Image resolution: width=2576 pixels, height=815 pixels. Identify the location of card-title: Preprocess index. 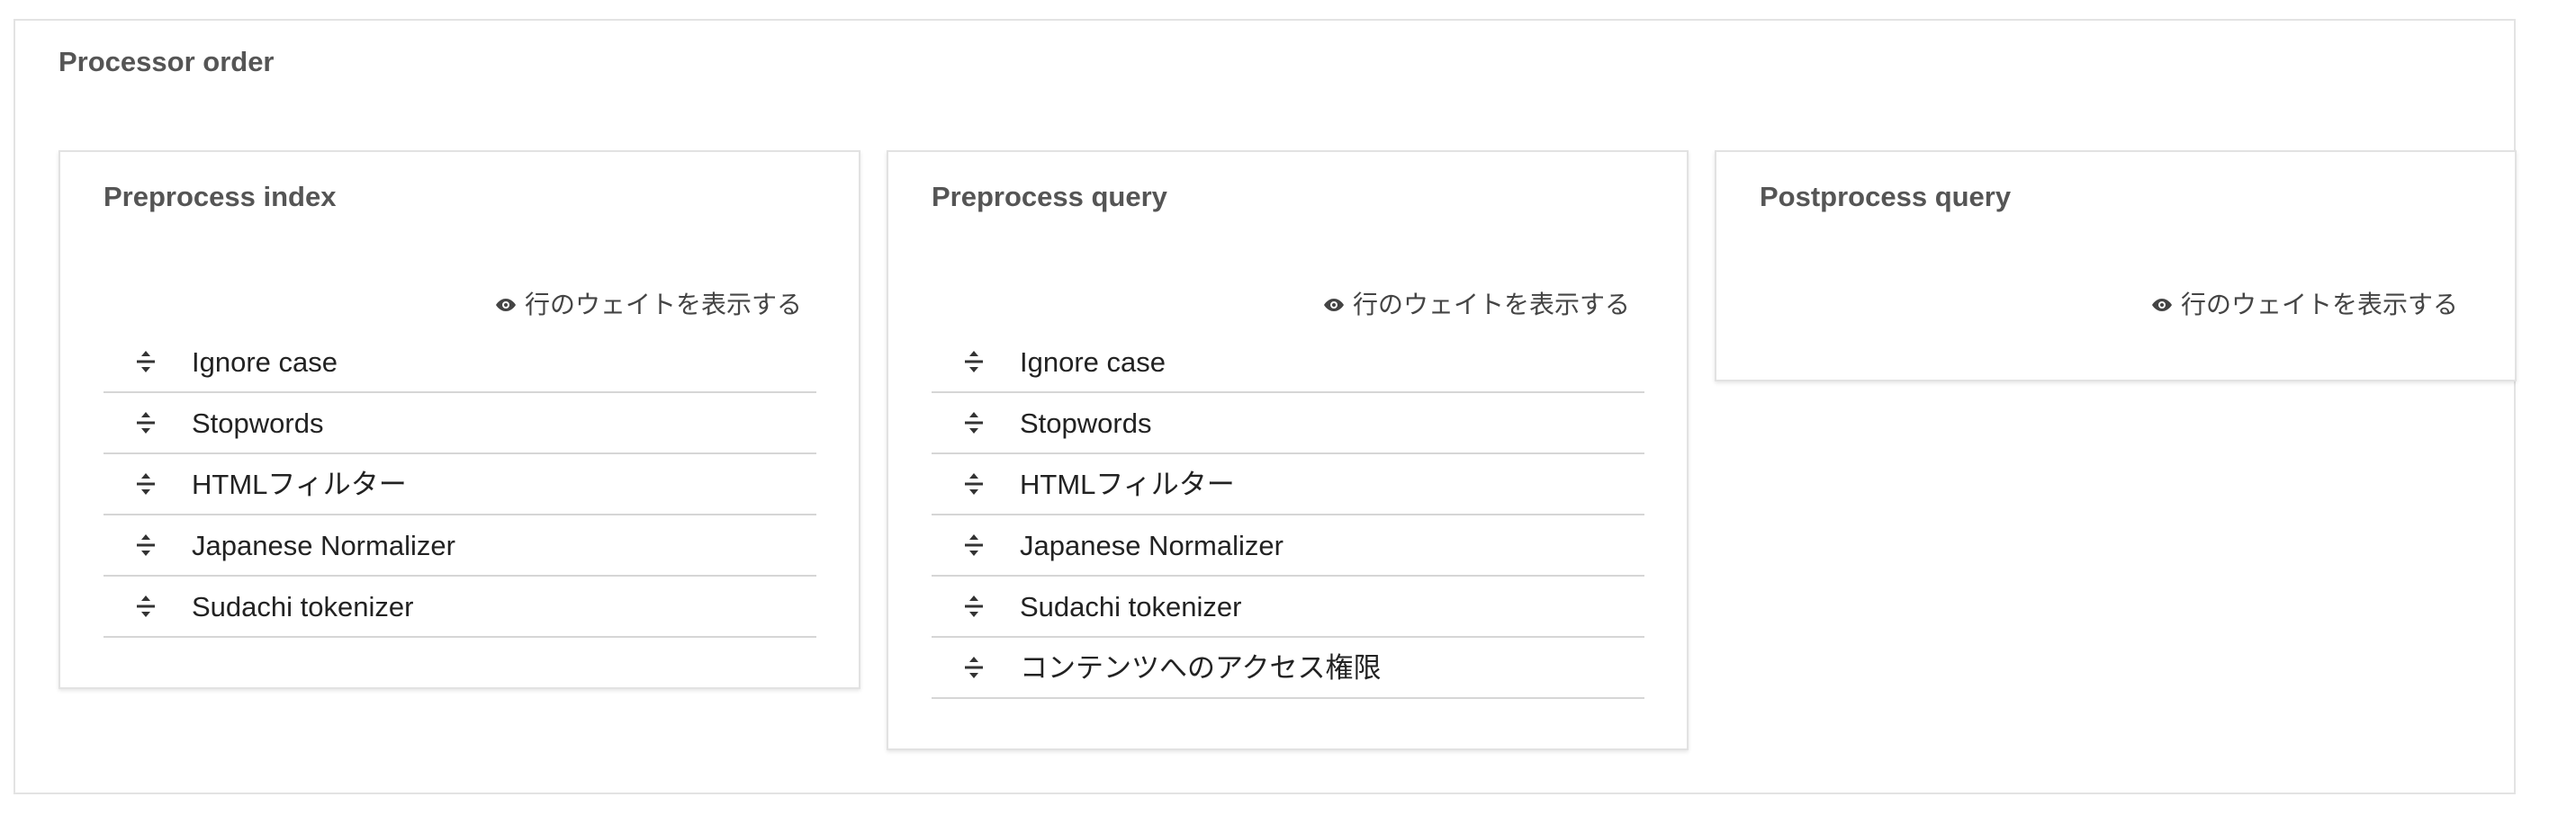
(220, 196).